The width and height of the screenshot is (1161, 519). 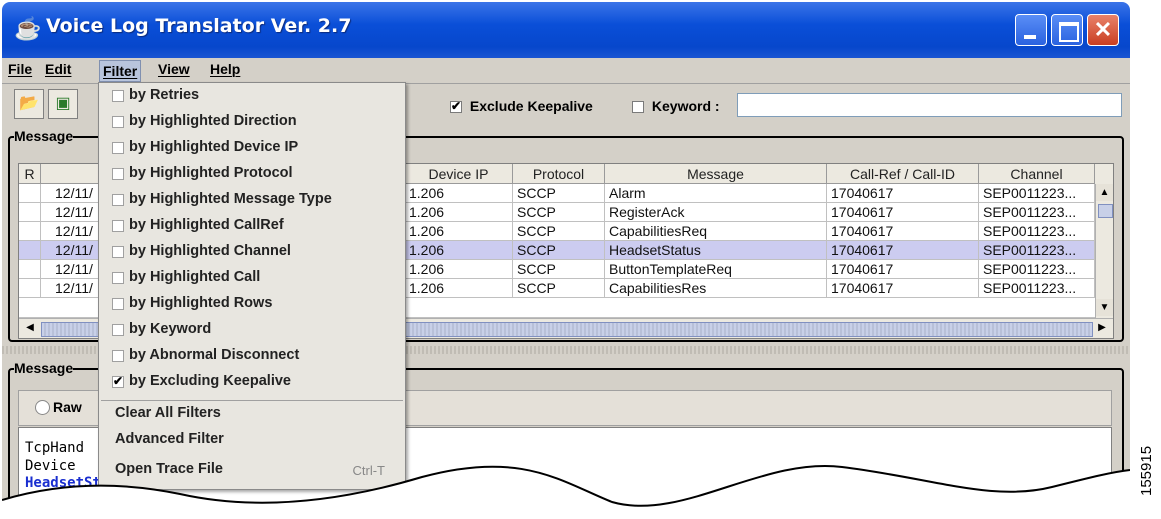 I want to click on keyword-input, so click(x=929, y=105).